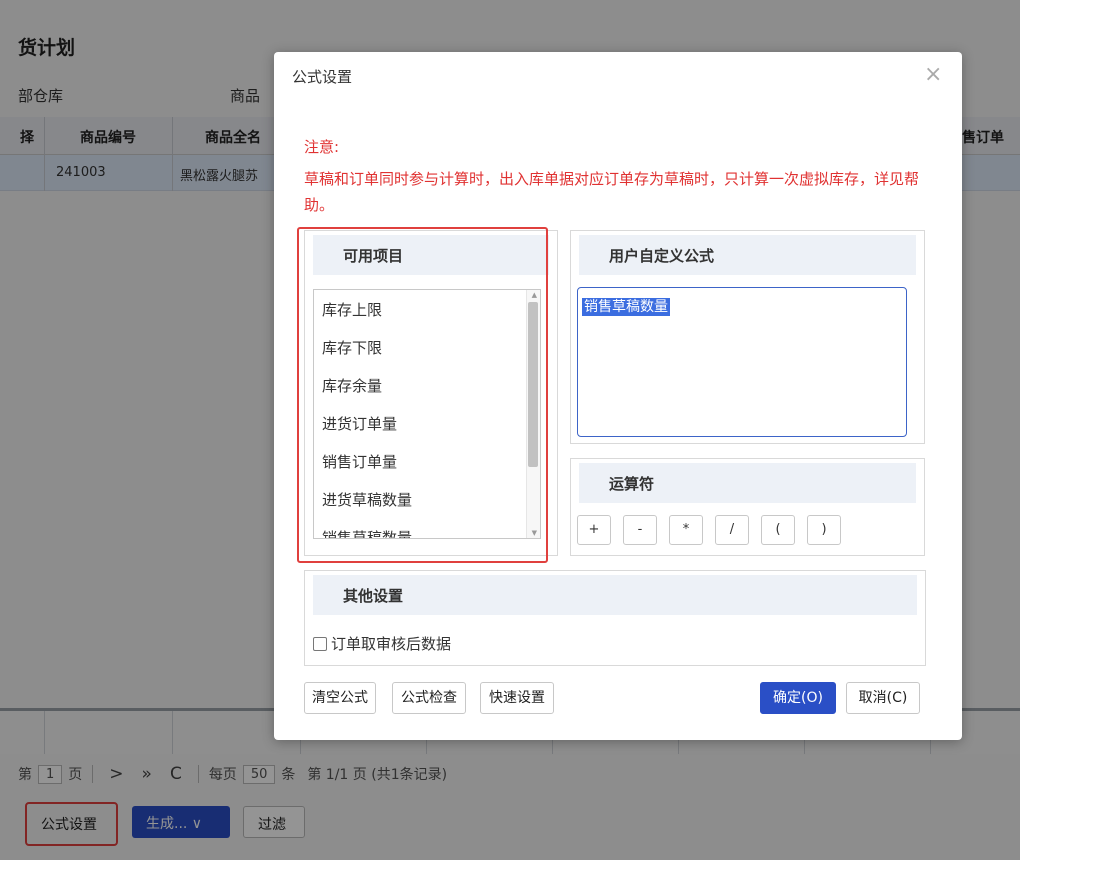 The height and width of the screenshot is (883, 1102). I want to click on close-icon: ×, so click(933, 74).